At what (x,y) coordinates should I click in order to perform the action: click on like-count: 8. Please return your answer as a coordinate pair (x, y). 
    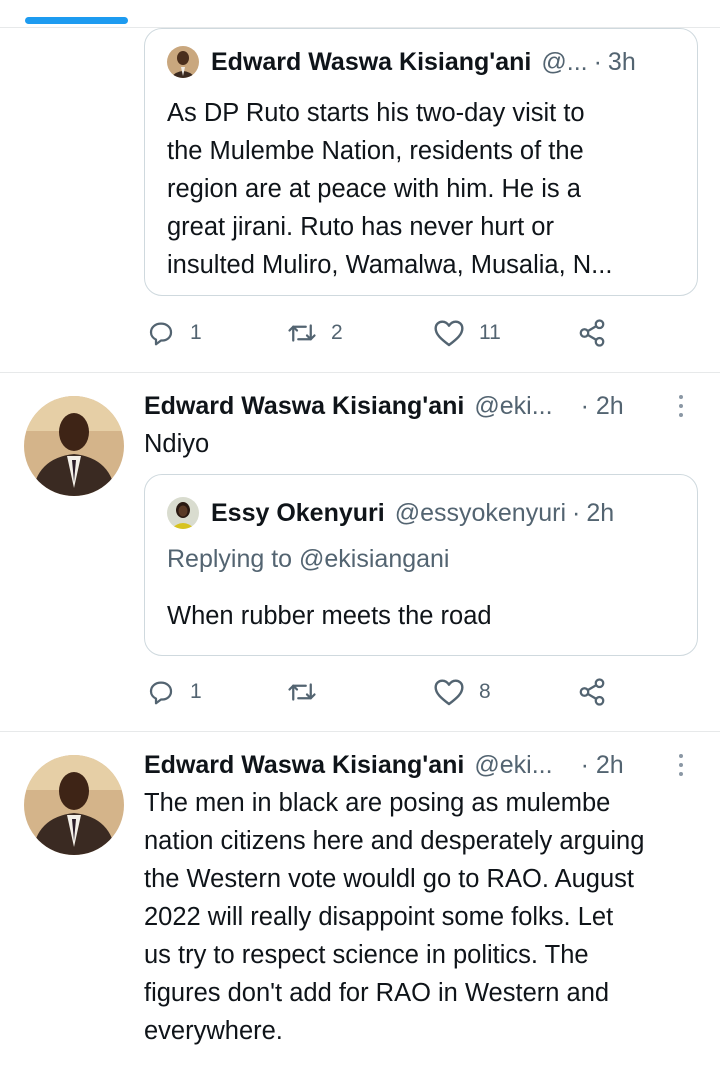
    Looking at the image, I should click on (485, 691).